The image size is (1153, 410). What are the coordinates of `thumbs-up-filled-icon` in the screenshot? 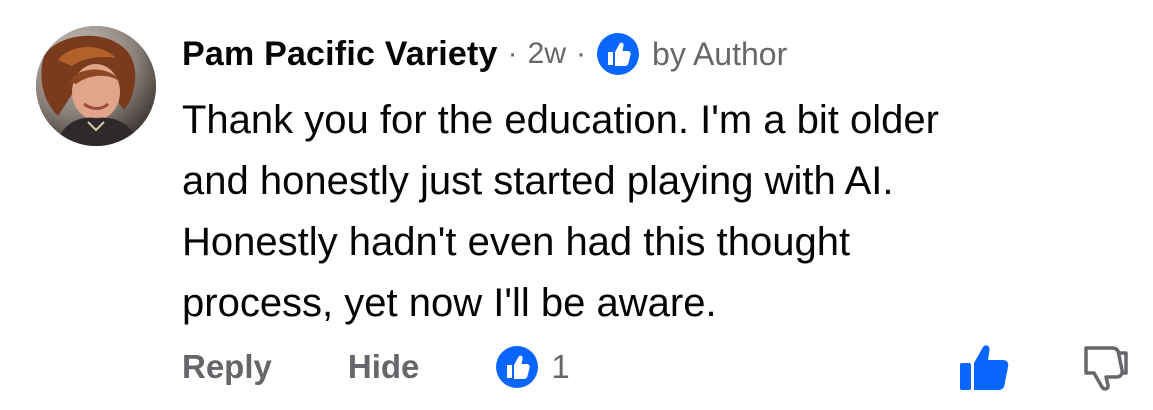 It's located at (984, 367).